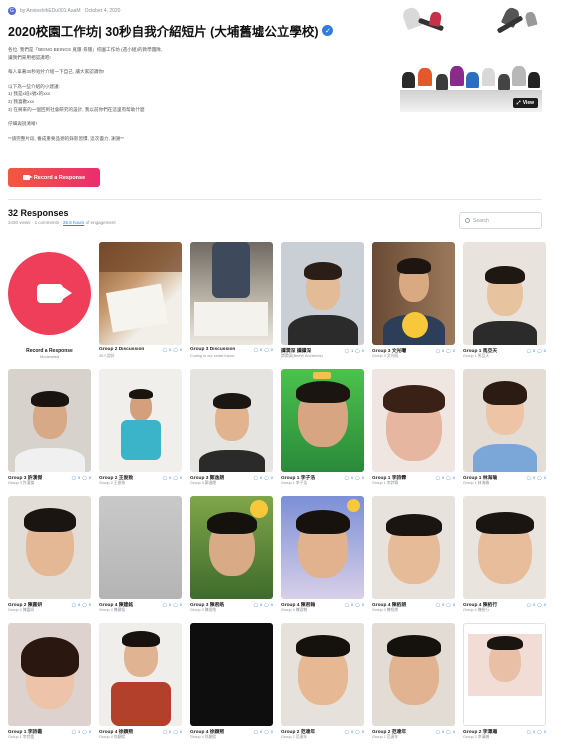  Describe the element at coordinates (525, 103) in the screenshot. I see `view-button: ⤢ View` at that location.